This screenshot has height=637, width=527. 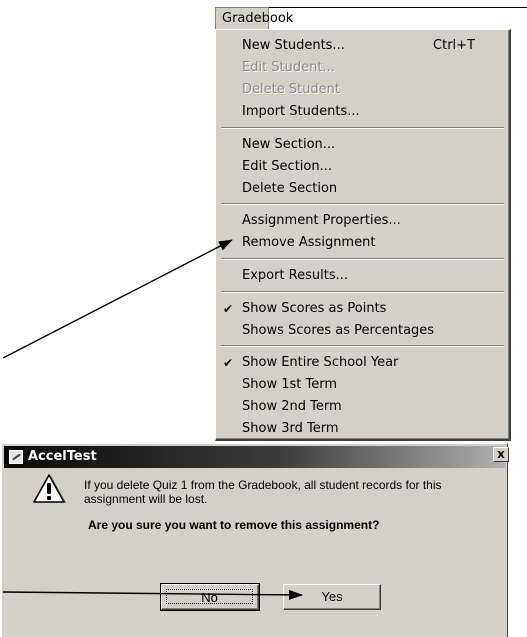 What do you see at coordinates (117, 299) in the screenshot?
I see `arrow-to-remove-assignment` at bounding box center [117, 299].